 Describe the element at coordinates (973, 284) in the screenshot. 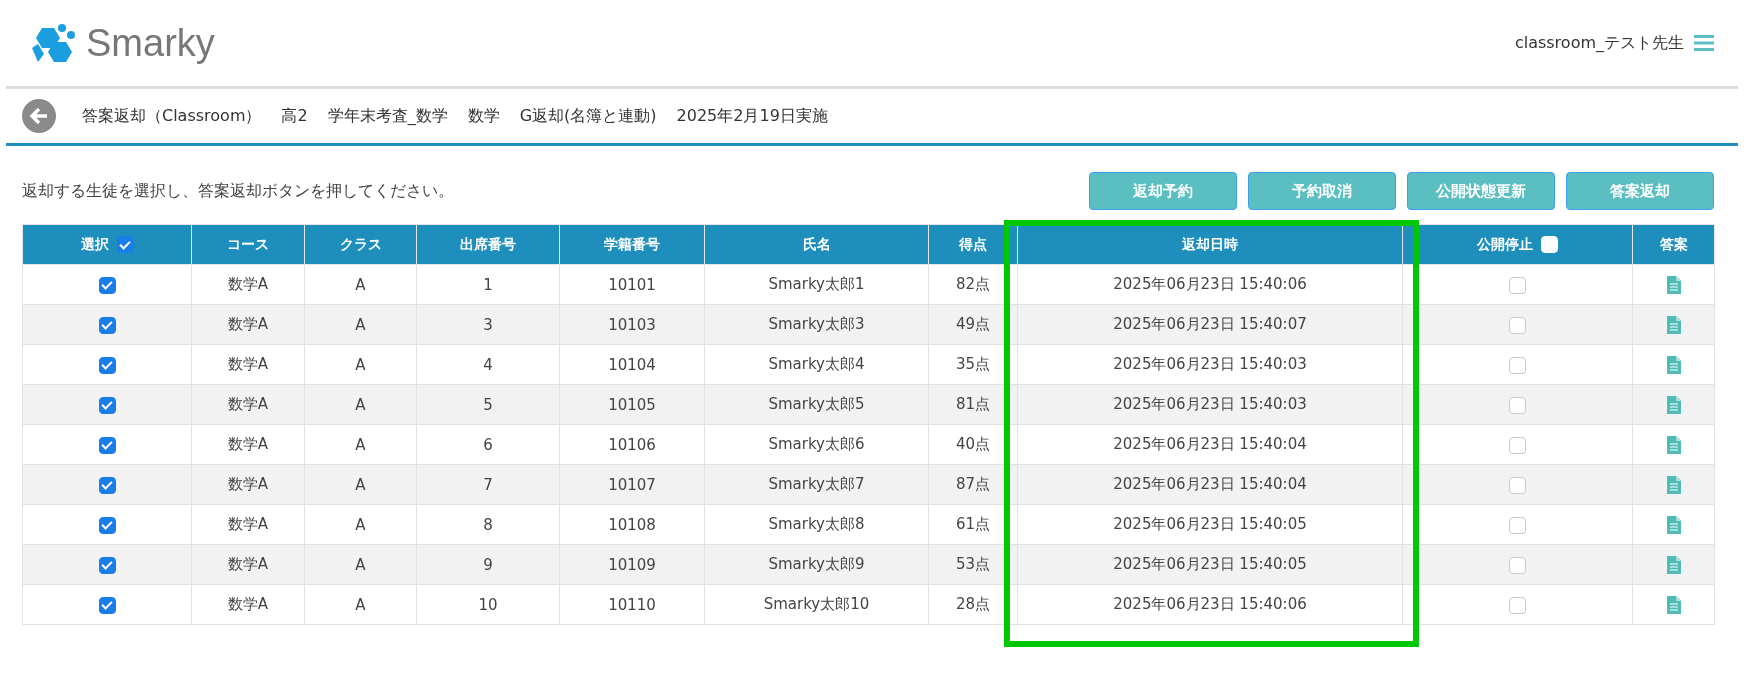

I see `table-cell: 82点` at that location.